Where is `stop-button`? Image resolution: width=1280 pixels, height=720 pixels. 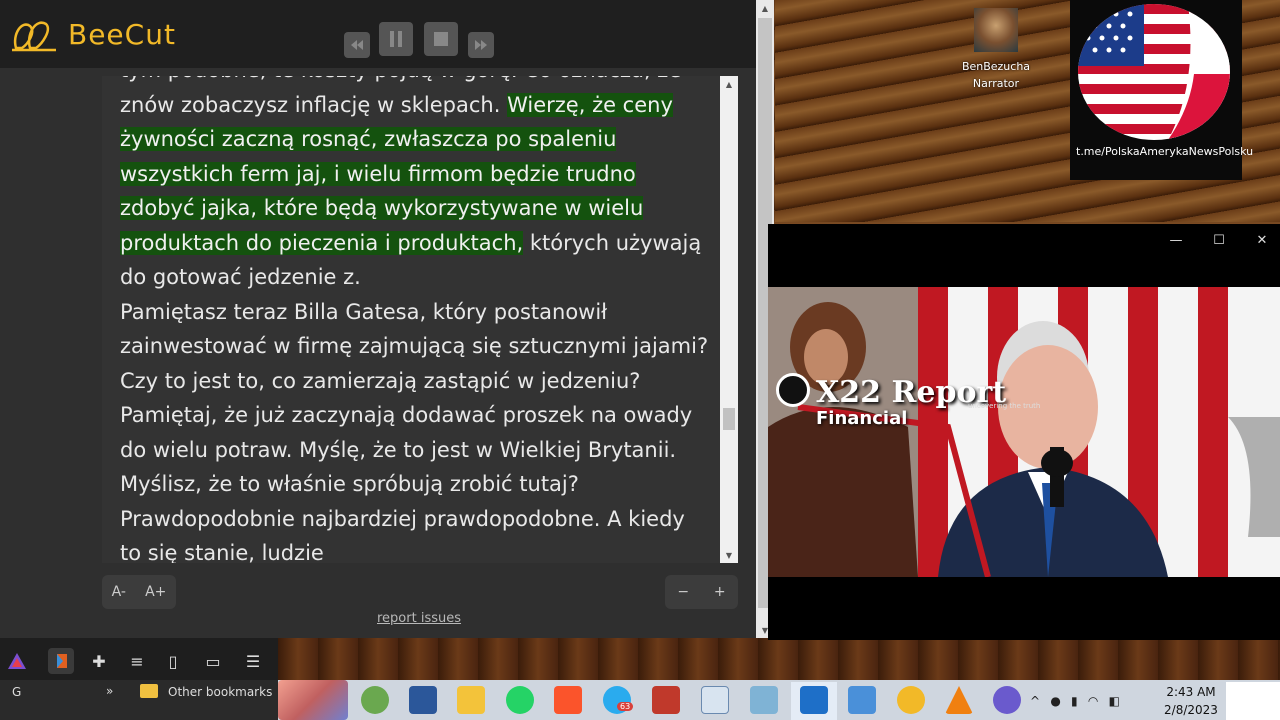 stop-button is located at coordinates (441, 39).